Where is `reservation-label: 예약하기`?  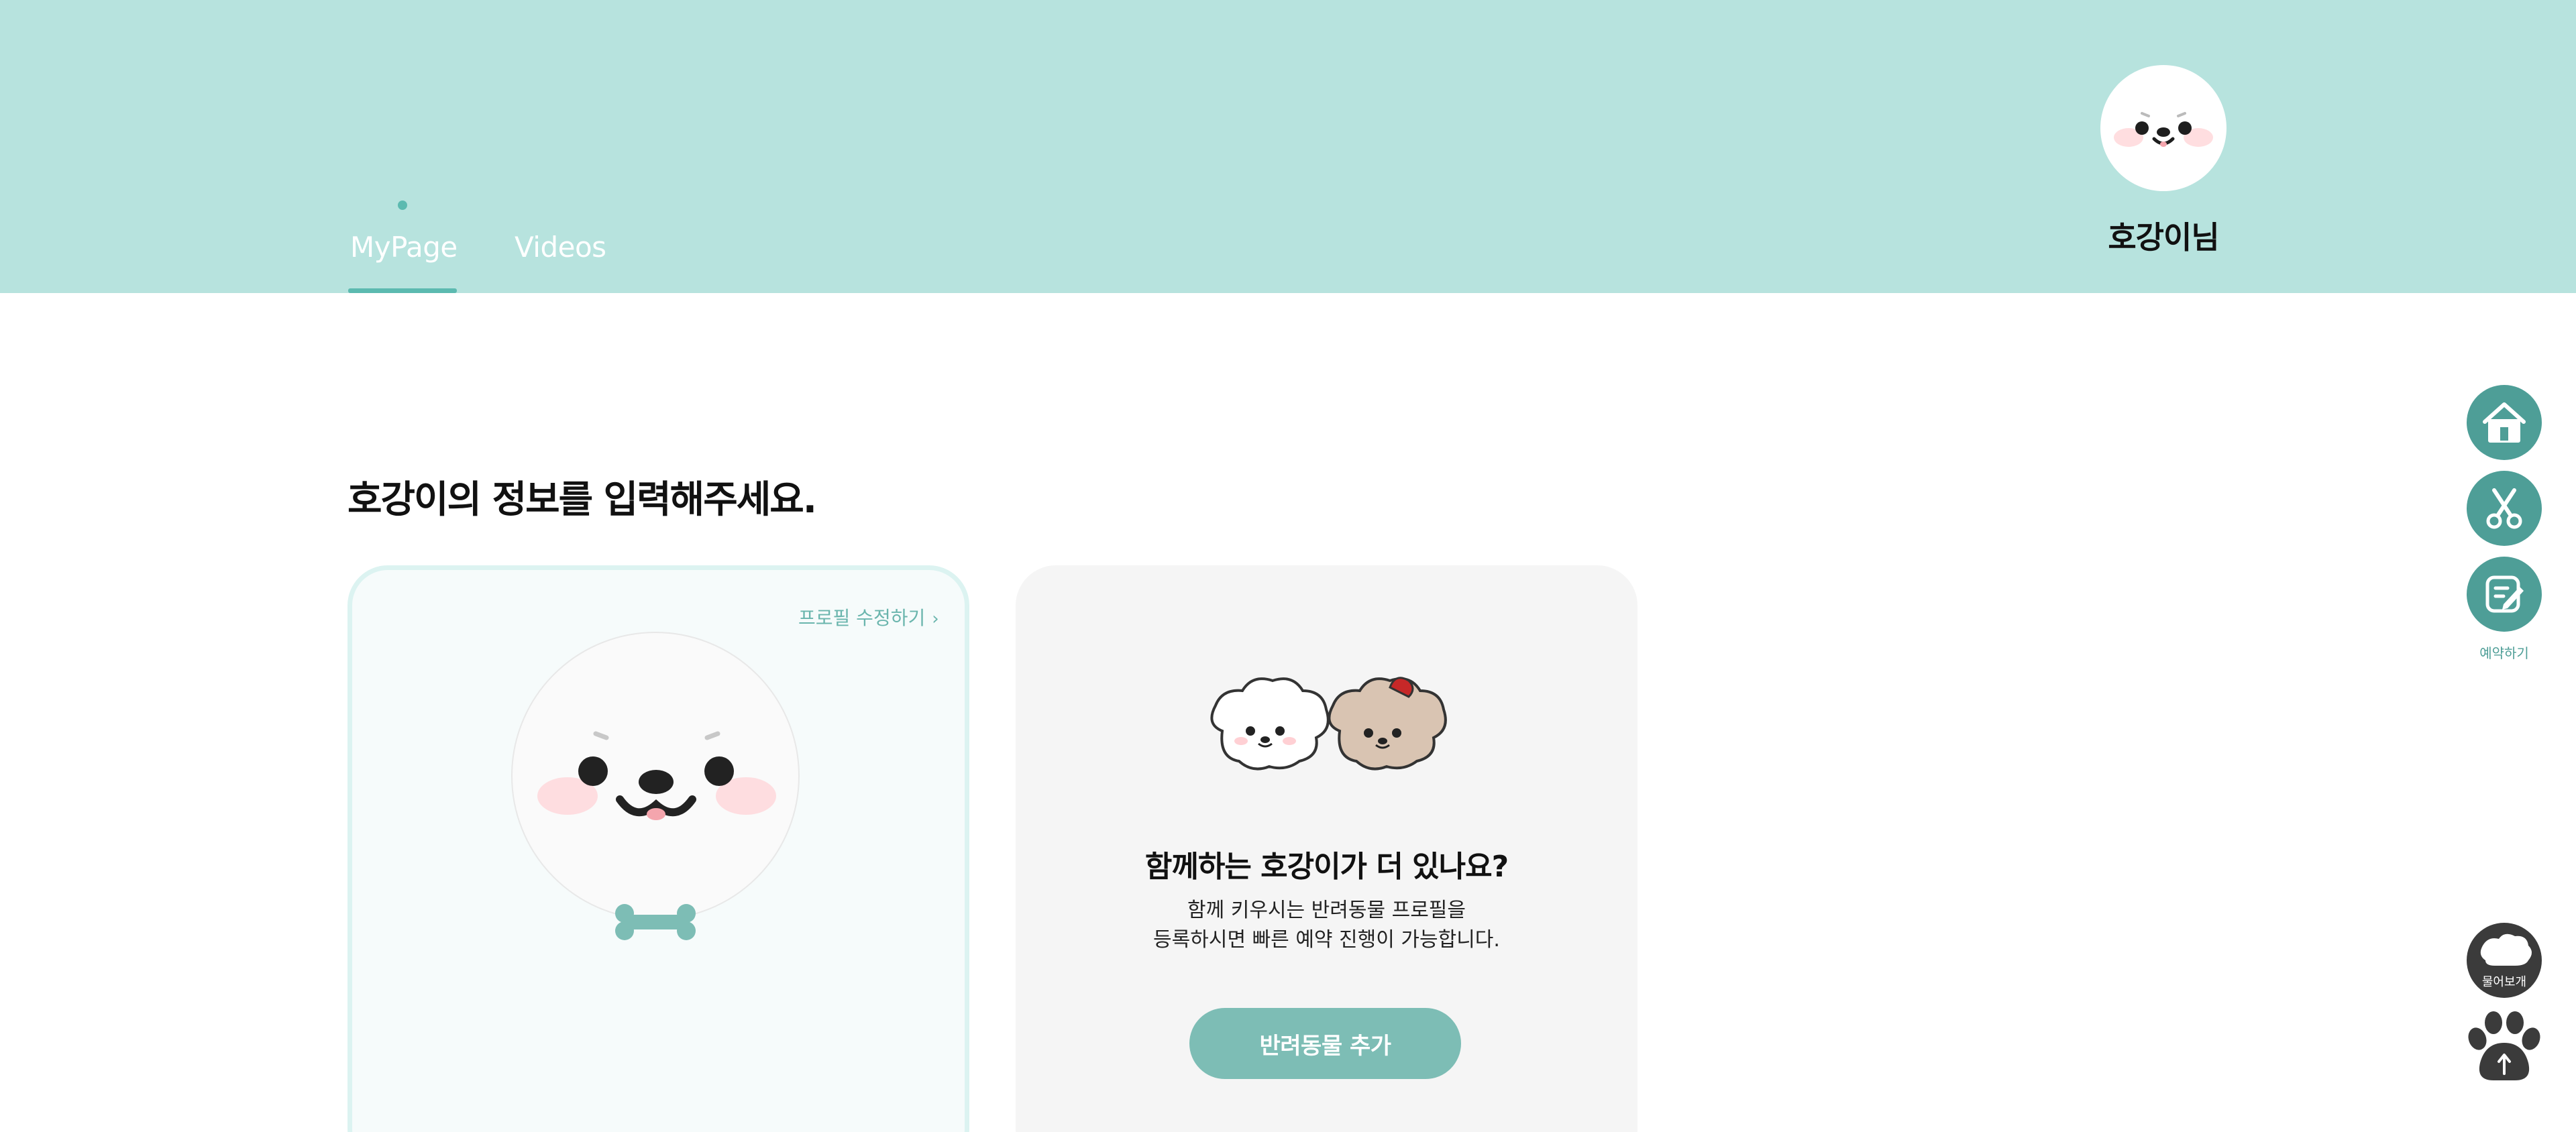 reservation-label: 예약하기 is located at coordinates (2504, 653).